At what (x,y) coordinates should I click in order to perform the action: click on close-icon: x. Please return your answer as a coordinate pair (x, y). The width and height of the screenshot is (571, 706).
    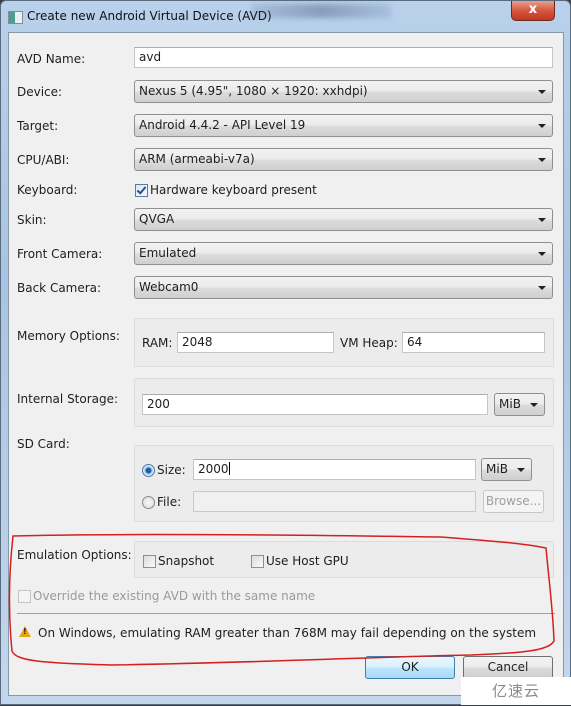
    Looking at the image, I should click on (533, 9).